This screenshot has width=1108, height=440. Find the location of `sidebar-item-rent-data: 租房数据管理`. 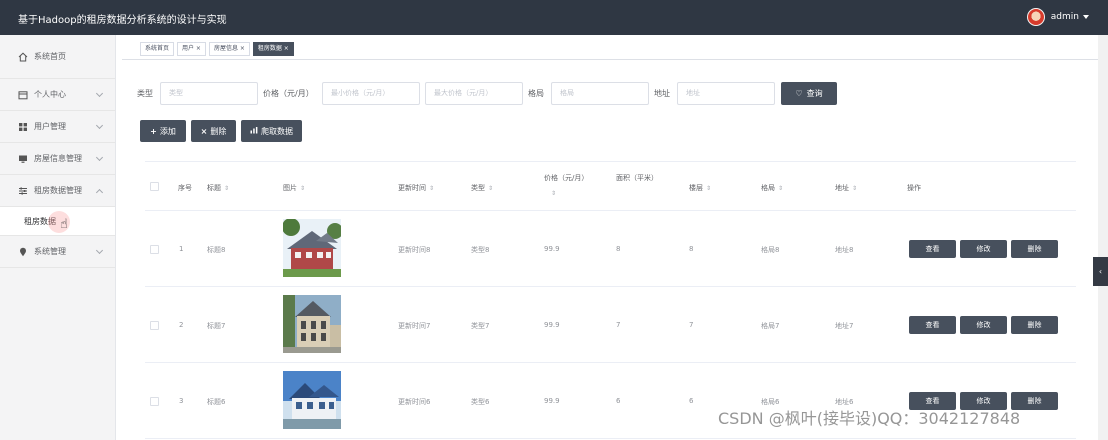

sidebar-item-rent-data: 租房数据管理 is located at coordinates (57, 191).